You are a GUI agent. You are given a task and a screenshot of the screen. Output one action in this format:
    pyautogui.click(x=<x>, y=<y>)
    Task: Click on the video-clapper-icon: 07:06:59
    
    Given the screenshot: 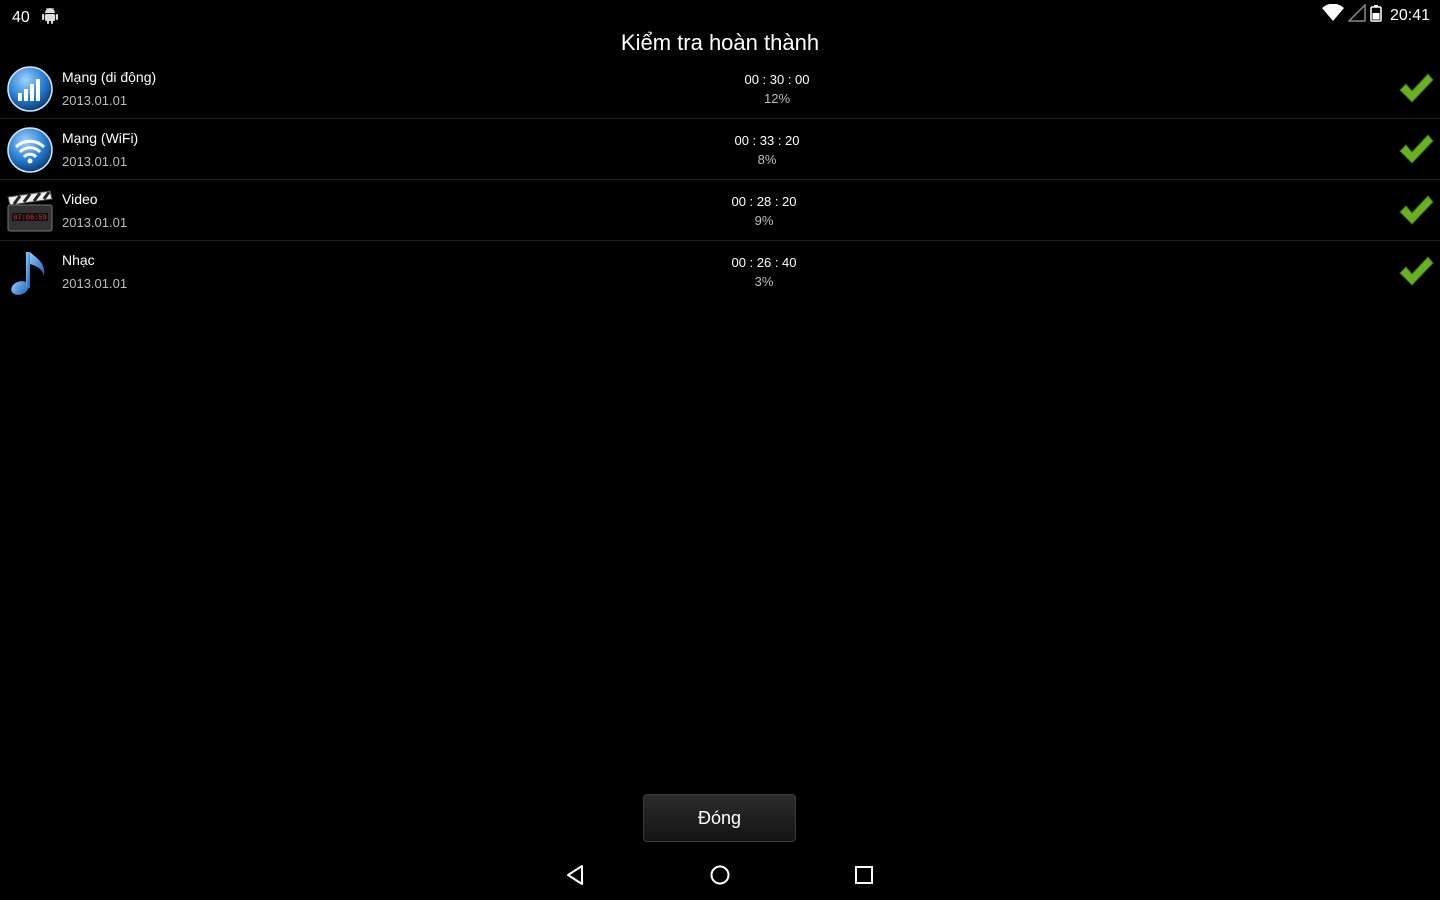 What is the action you would take?
    pyautogui.click(x=30, y=211)
    